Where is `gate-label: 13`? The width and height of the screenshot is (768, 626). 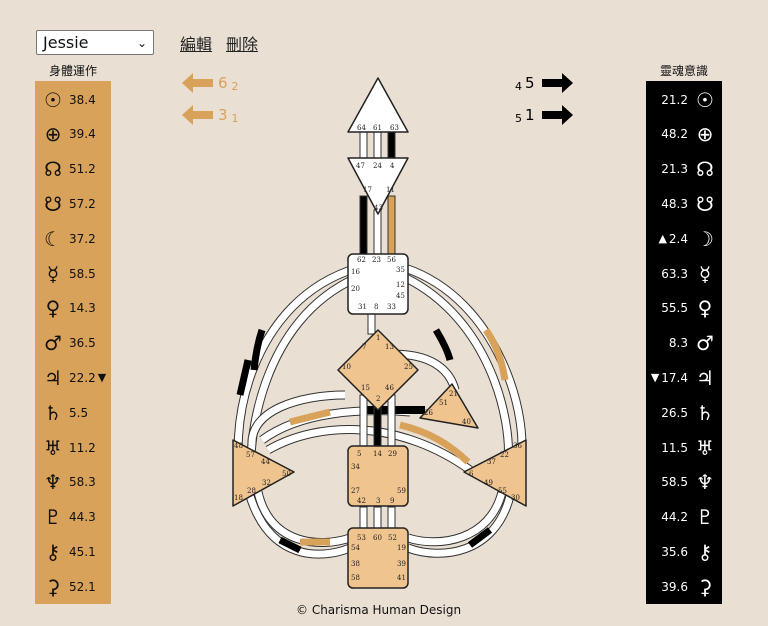
gate-label: 13 is located at coordinates (389, 347).